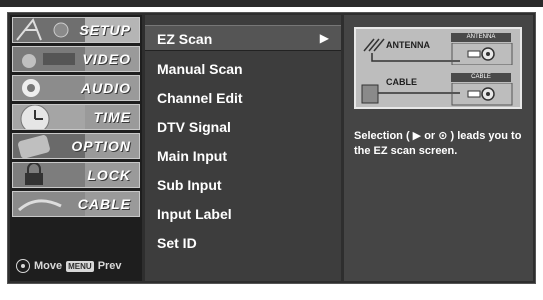  Describe the element at coordinates (104, 204) in the screenshot. I see `category-label: CABLE` at that location.